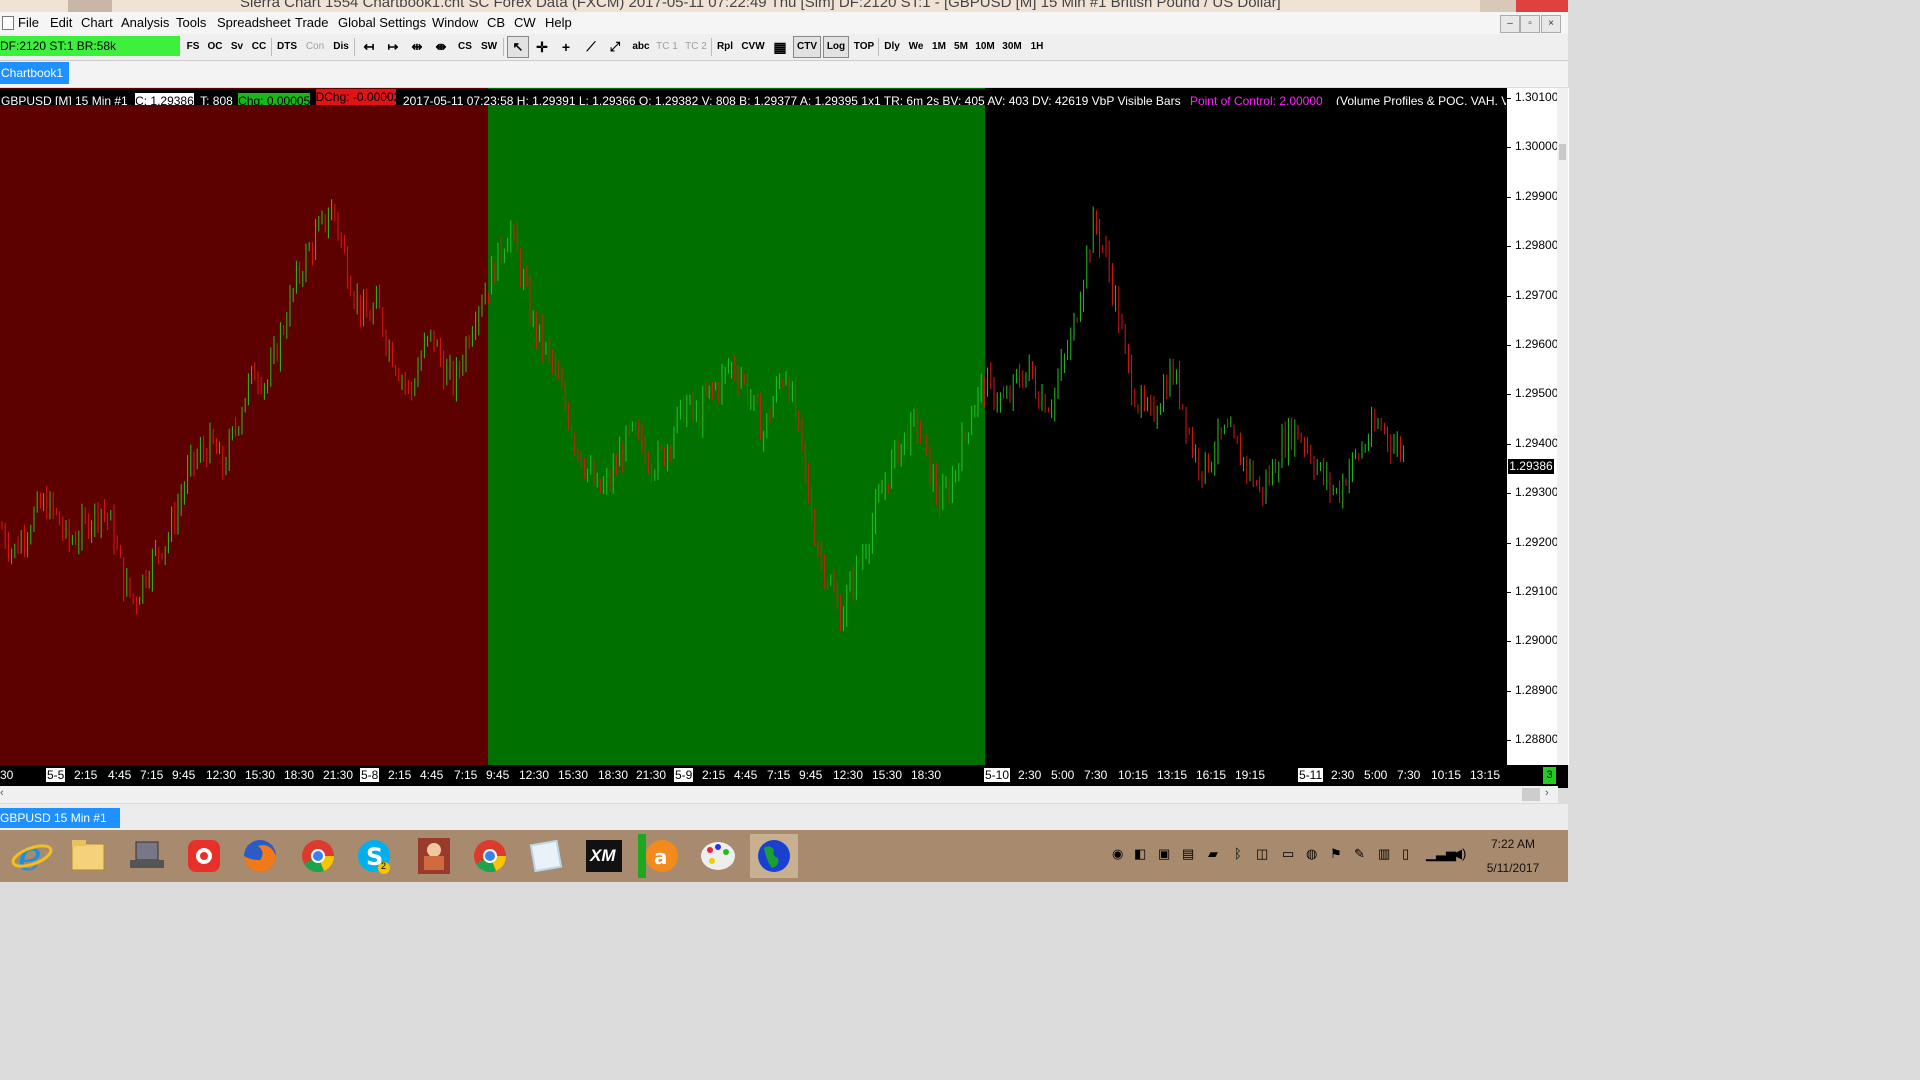 The width and height of the screenshot is (1920, 1080). What do you see at coordinates (496, 22) in the screenshot?
I see `menu-cb: CB` at bounding box center [496, 22].